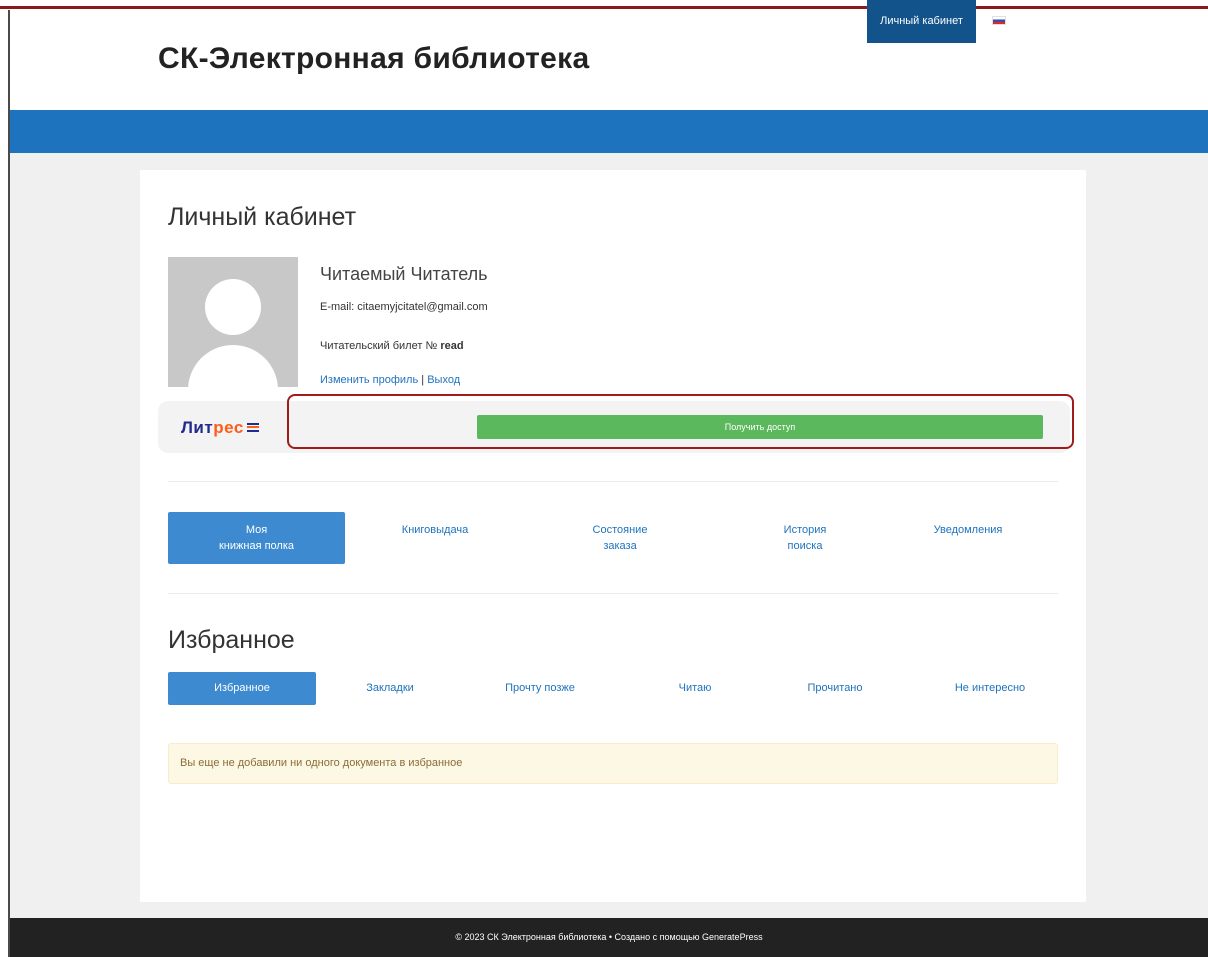 Image resolution: width=1208 pixels, height=957 pixels. I want to click on tab-bookmarks: Закладки, so click(390, 688).